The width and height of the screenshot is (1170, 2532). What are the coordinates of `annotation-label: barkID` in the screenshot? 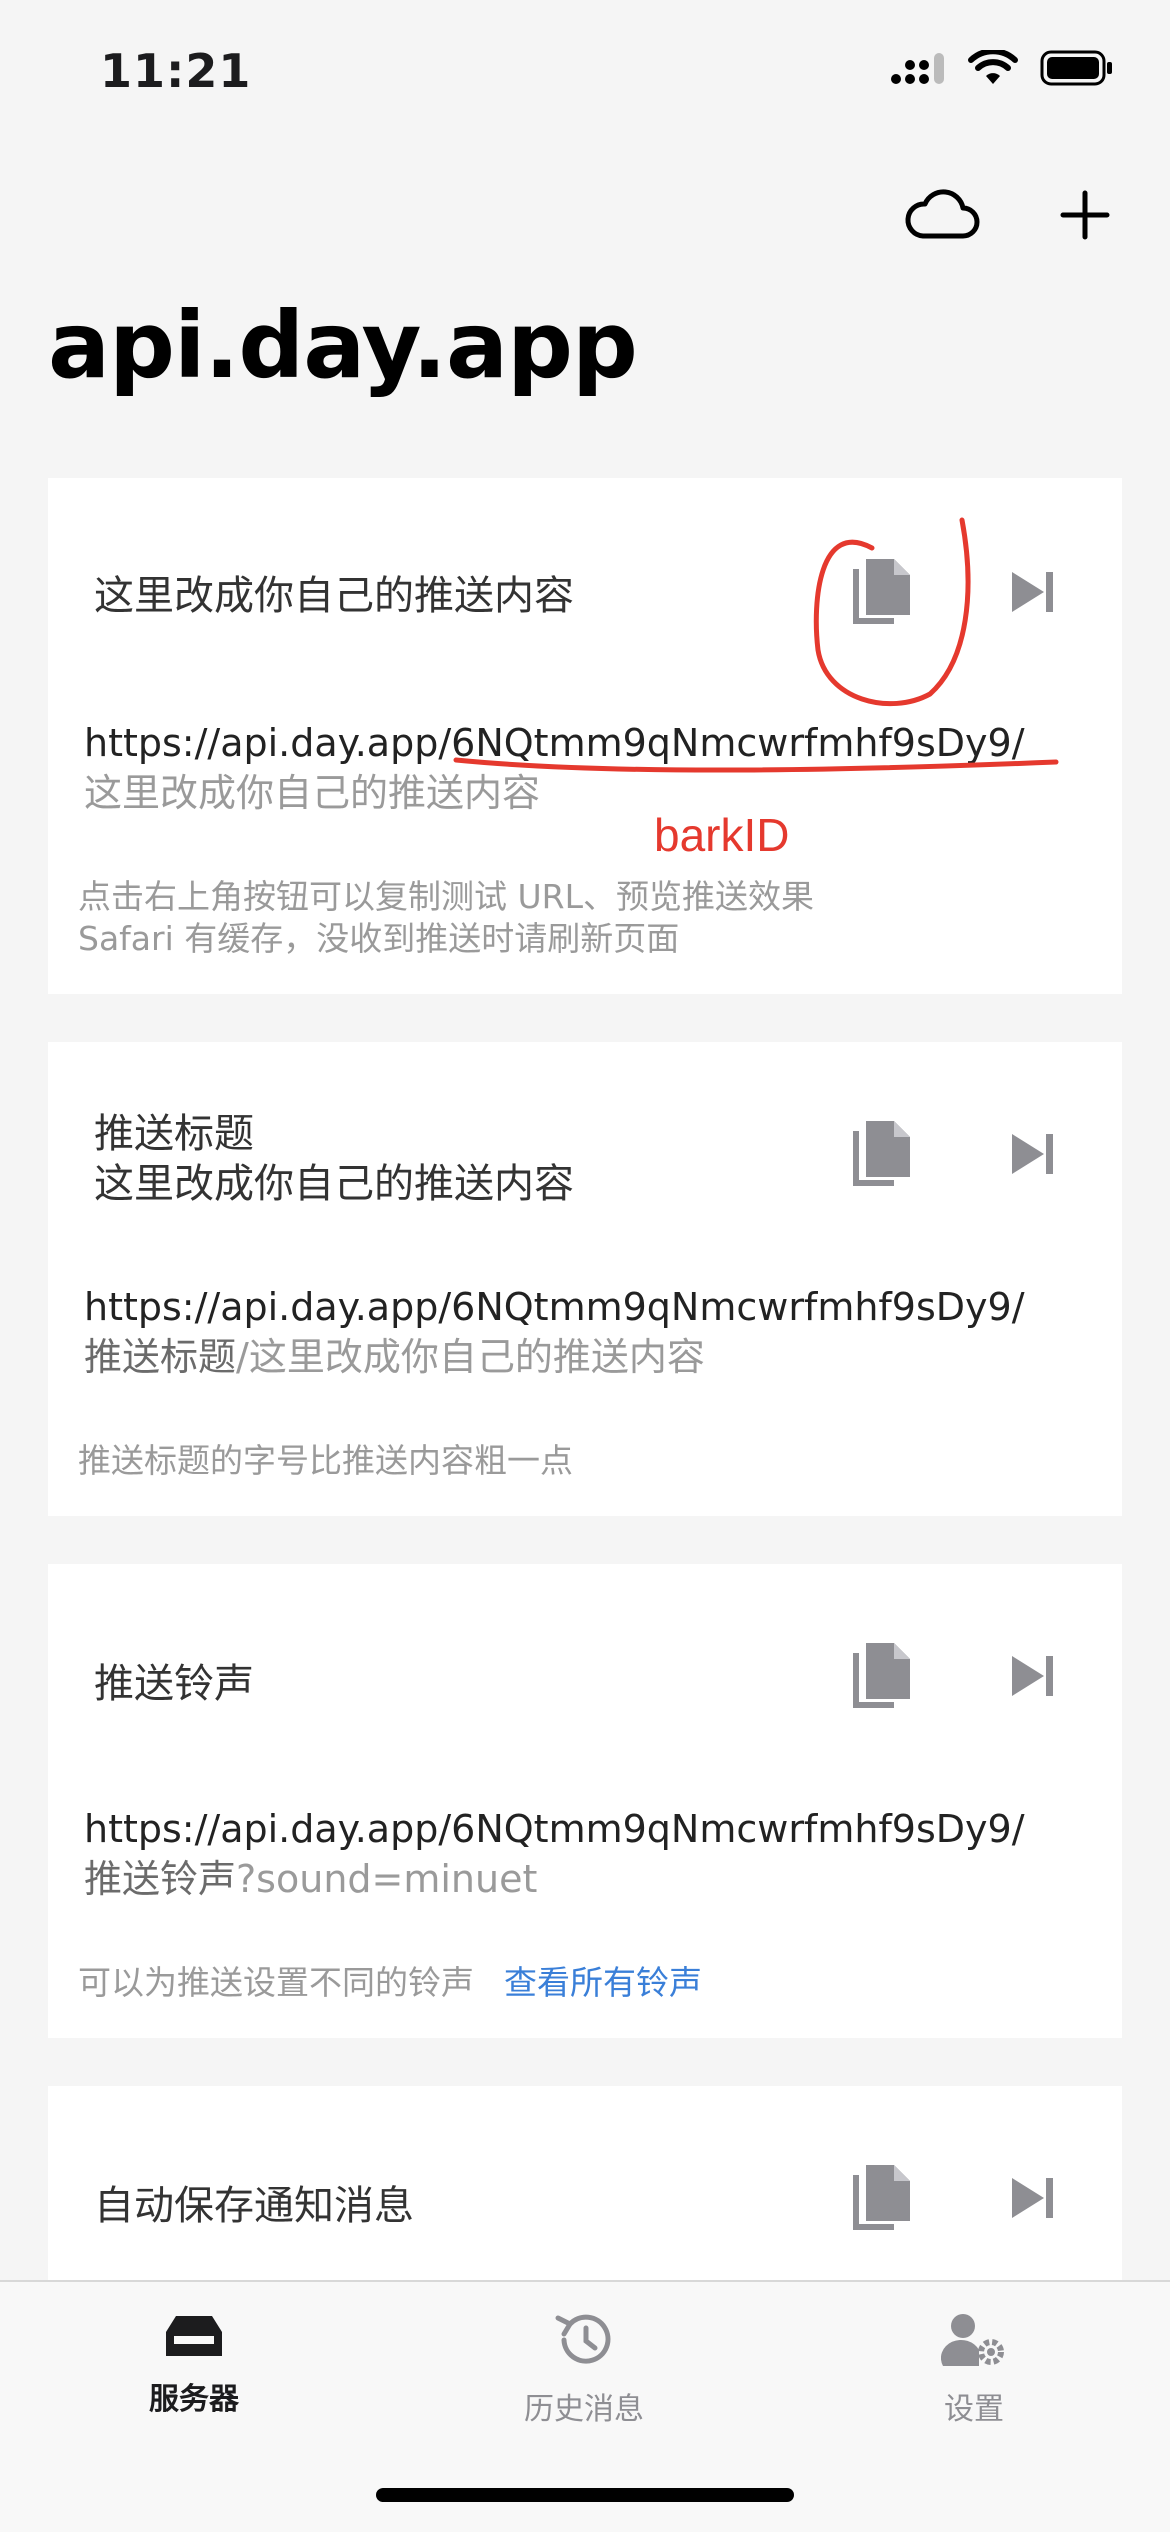 It's located at (722, 835).